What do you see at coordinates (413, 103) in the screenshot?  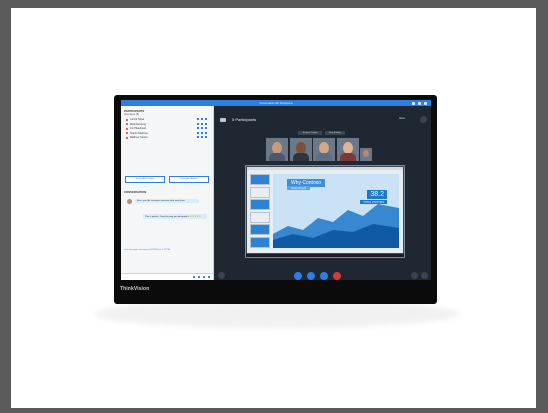 I see `minimize-icon` at bounding box center [413, 103].